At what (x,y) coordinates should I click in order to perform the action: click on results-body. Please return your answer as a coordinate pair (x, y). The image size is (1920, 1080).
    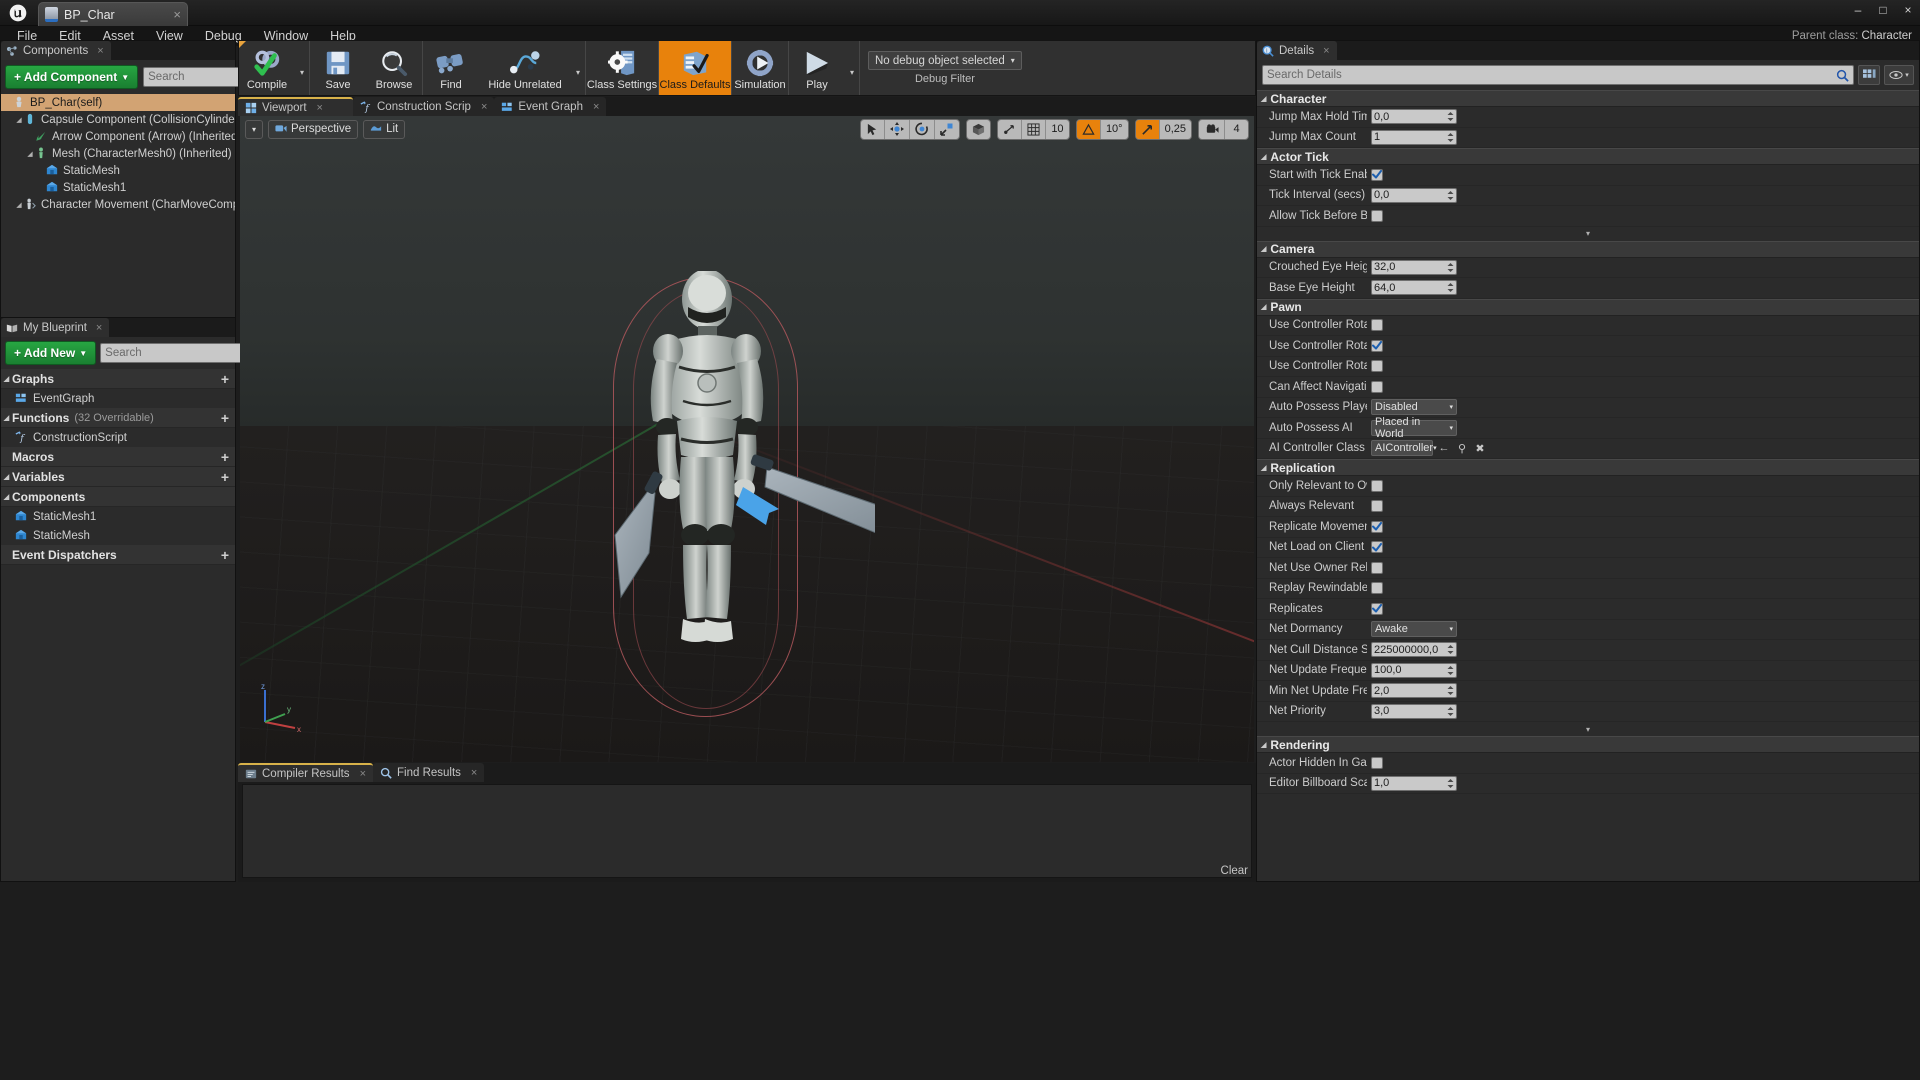
    Looking at the image, I should click on (747, 831).